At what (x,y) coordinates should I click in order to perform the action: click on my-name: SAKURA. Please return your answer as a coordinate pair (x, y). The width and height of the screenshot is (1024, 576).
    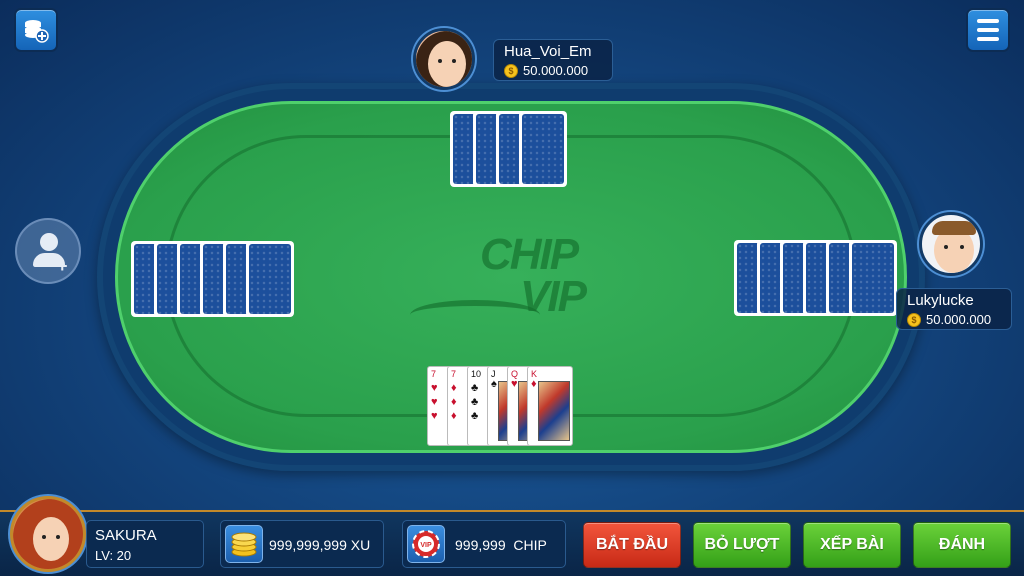
    Looking at the image, I should click on (126, 535).